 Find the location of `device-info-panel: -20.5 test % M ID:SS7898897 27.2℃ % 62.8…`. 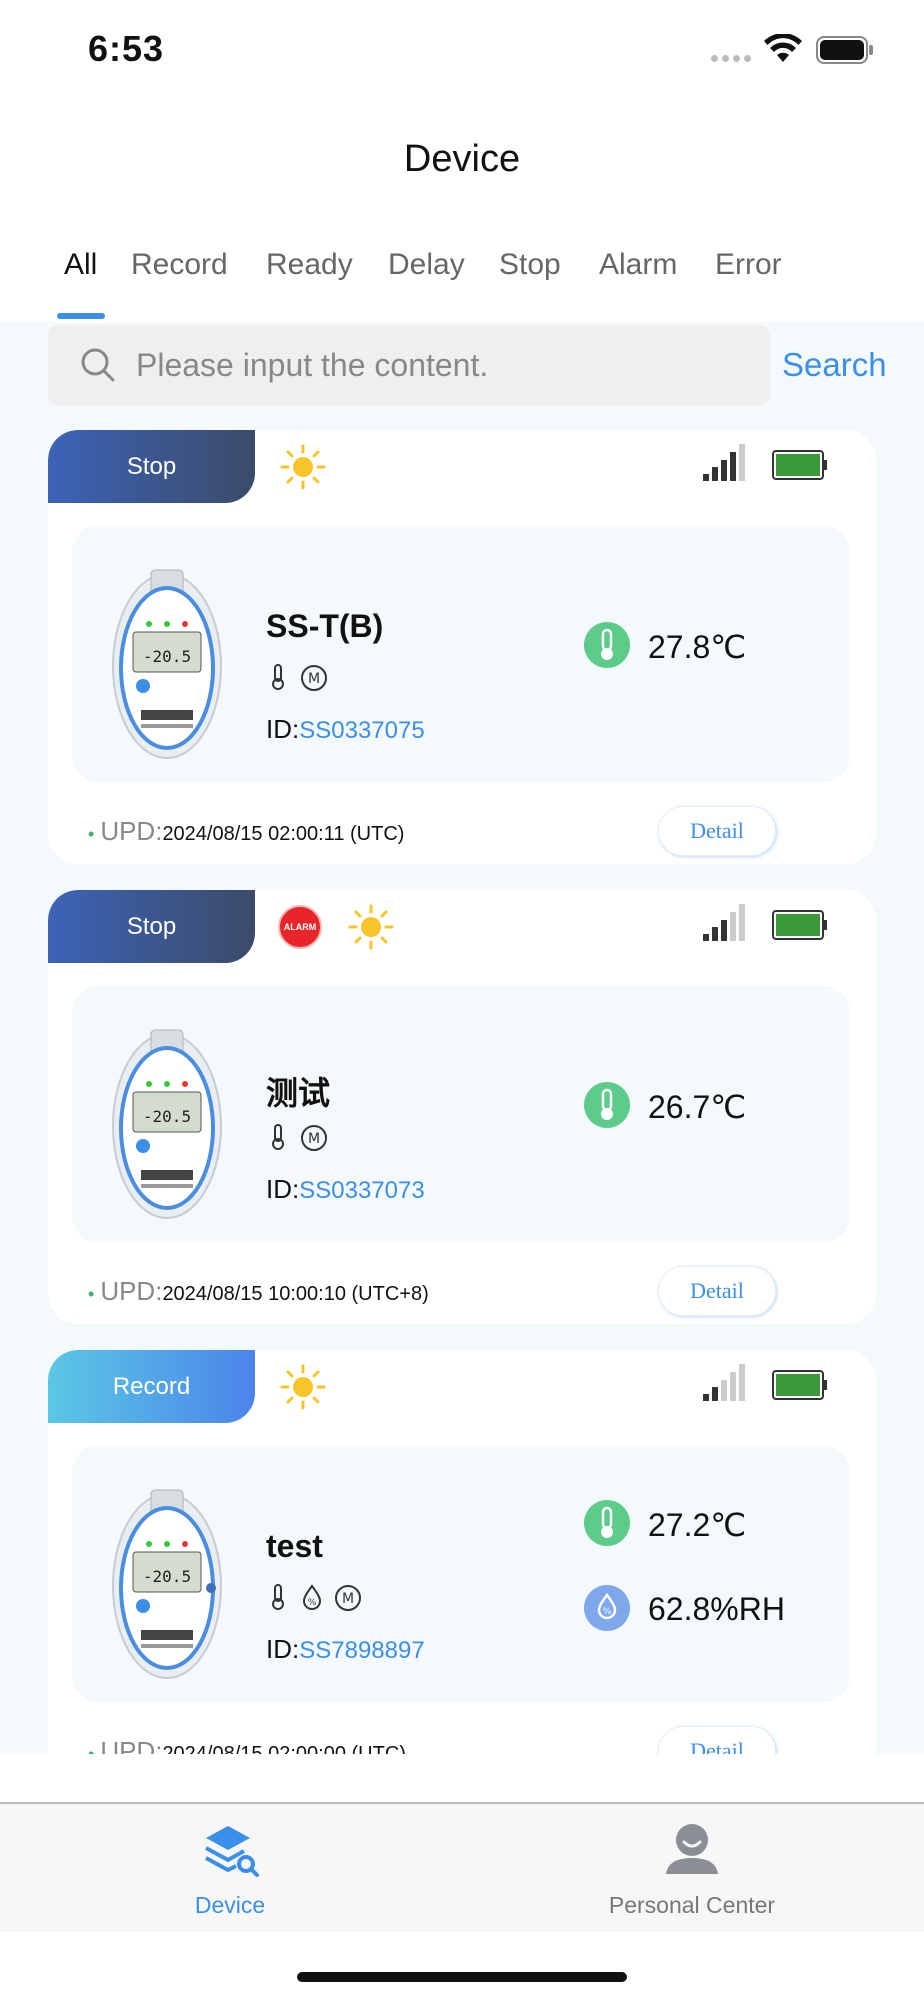

device-info-panel: -20.5 test % M ID:SS7898897 27.2℃ % 62.8… is located at coordinates (461, 1574).